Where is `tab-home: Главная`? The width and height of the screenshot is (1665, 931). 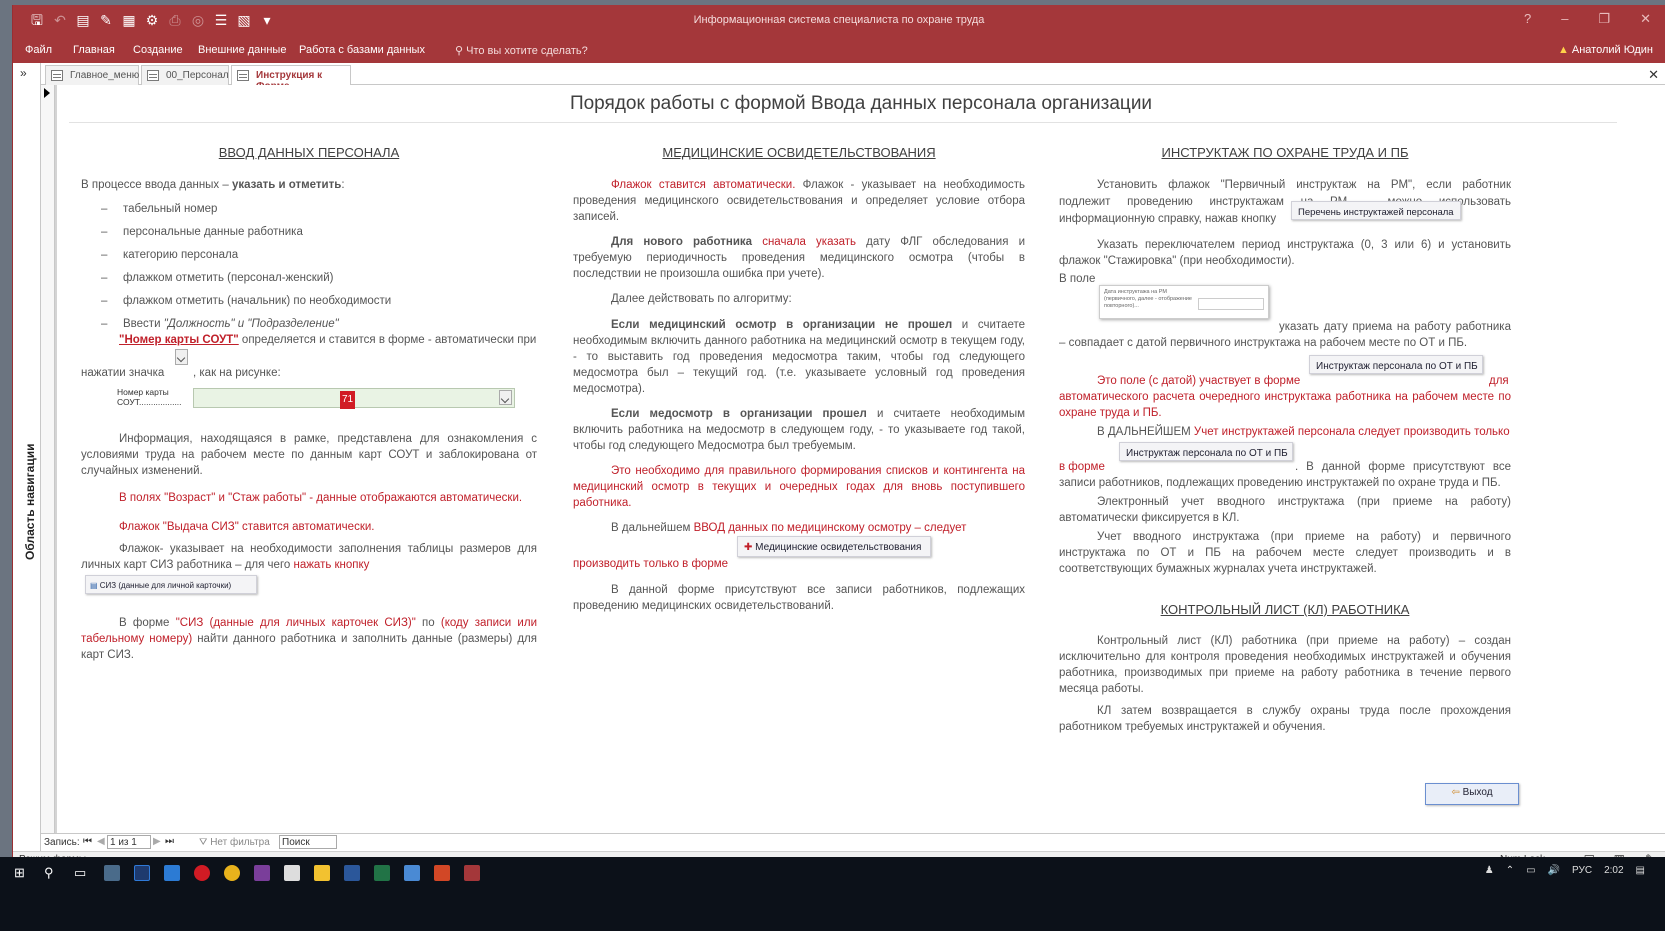
tab-home: Главная is located at coordinates (94, 50).